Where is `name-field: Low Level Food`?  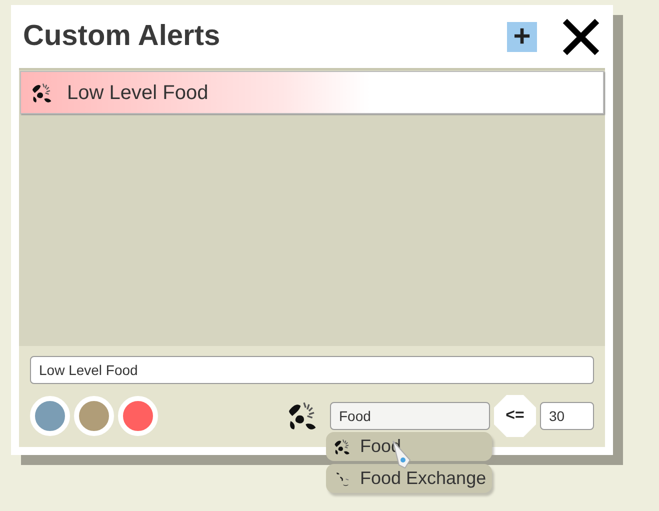 name-field: Low Level Food is located at coordinates (312, 370).